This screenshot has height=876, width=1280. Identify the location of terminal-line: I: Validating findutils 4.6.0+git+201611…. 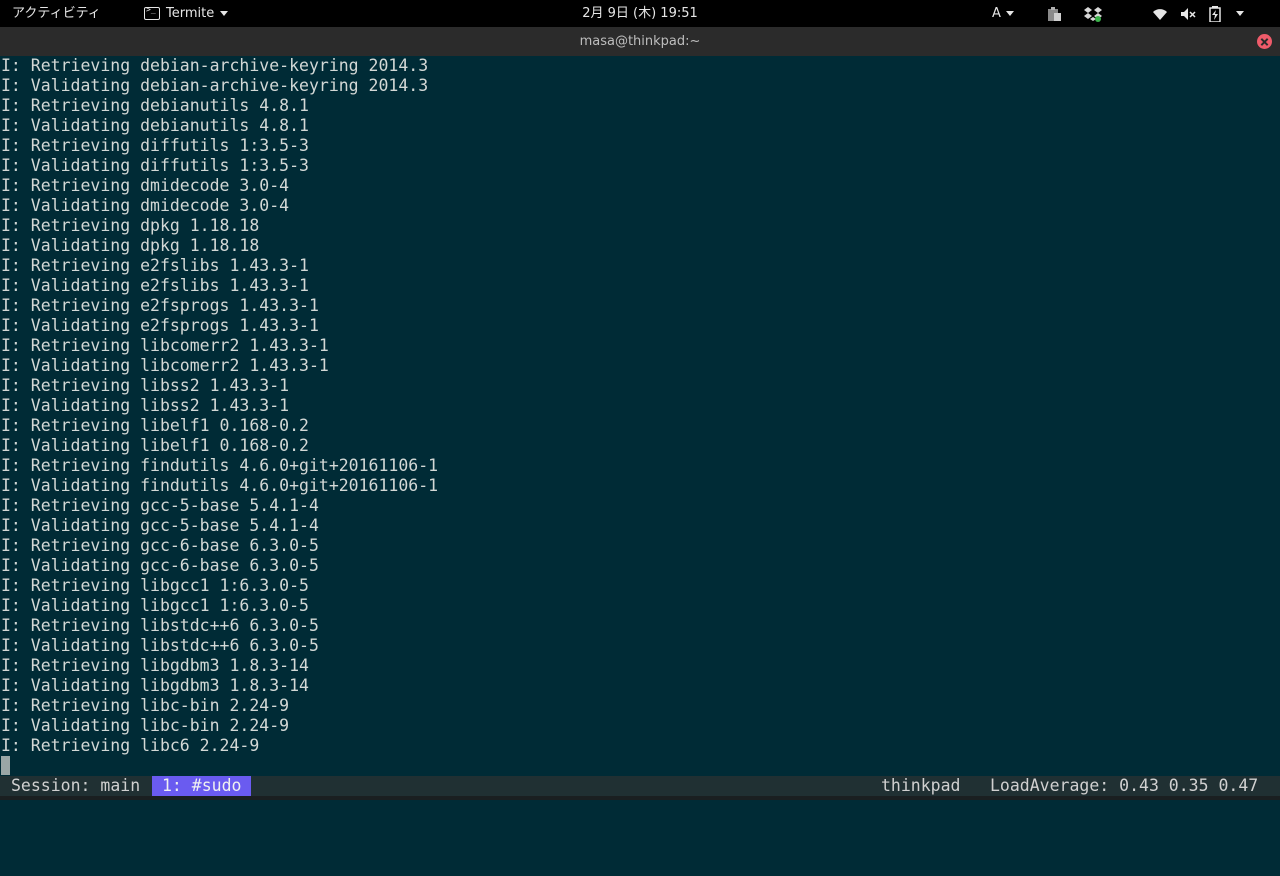
(220, 485).